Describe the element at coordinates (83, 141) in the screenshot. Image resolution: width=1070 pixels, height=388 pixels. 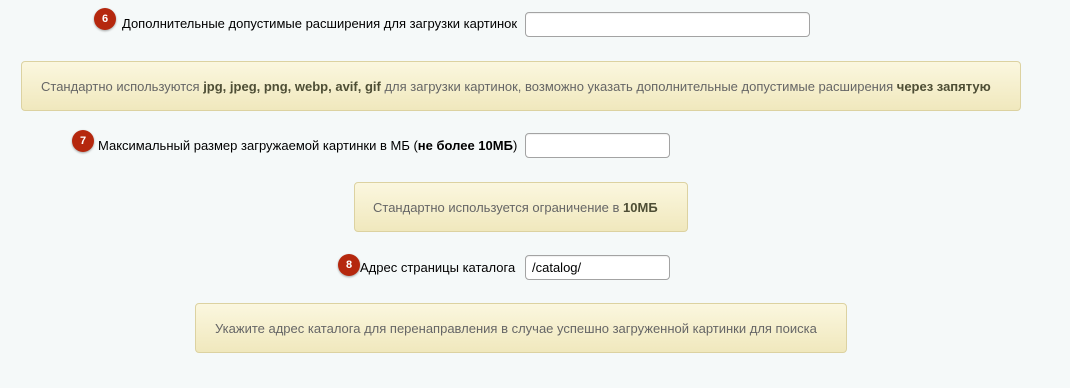
I see `field-number-badge-7: 7` at that location.